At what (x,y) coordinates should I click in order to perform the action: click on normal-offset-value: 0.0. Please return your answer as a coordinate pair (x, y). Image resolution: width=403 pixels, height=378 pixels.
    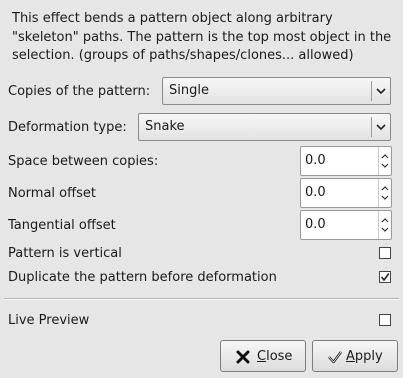
    Looking at the image, I should click on (315, 192).